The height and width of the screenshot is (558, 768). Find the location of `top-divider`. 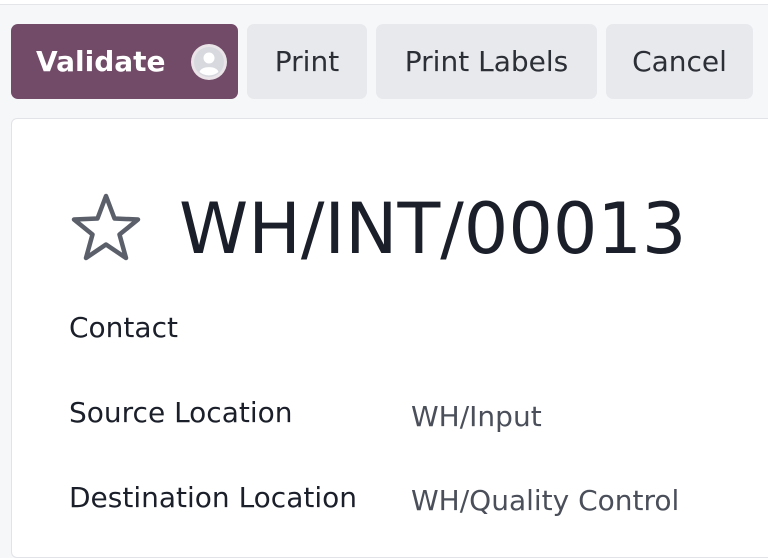

top-divider is located at coordinates (384, 2).